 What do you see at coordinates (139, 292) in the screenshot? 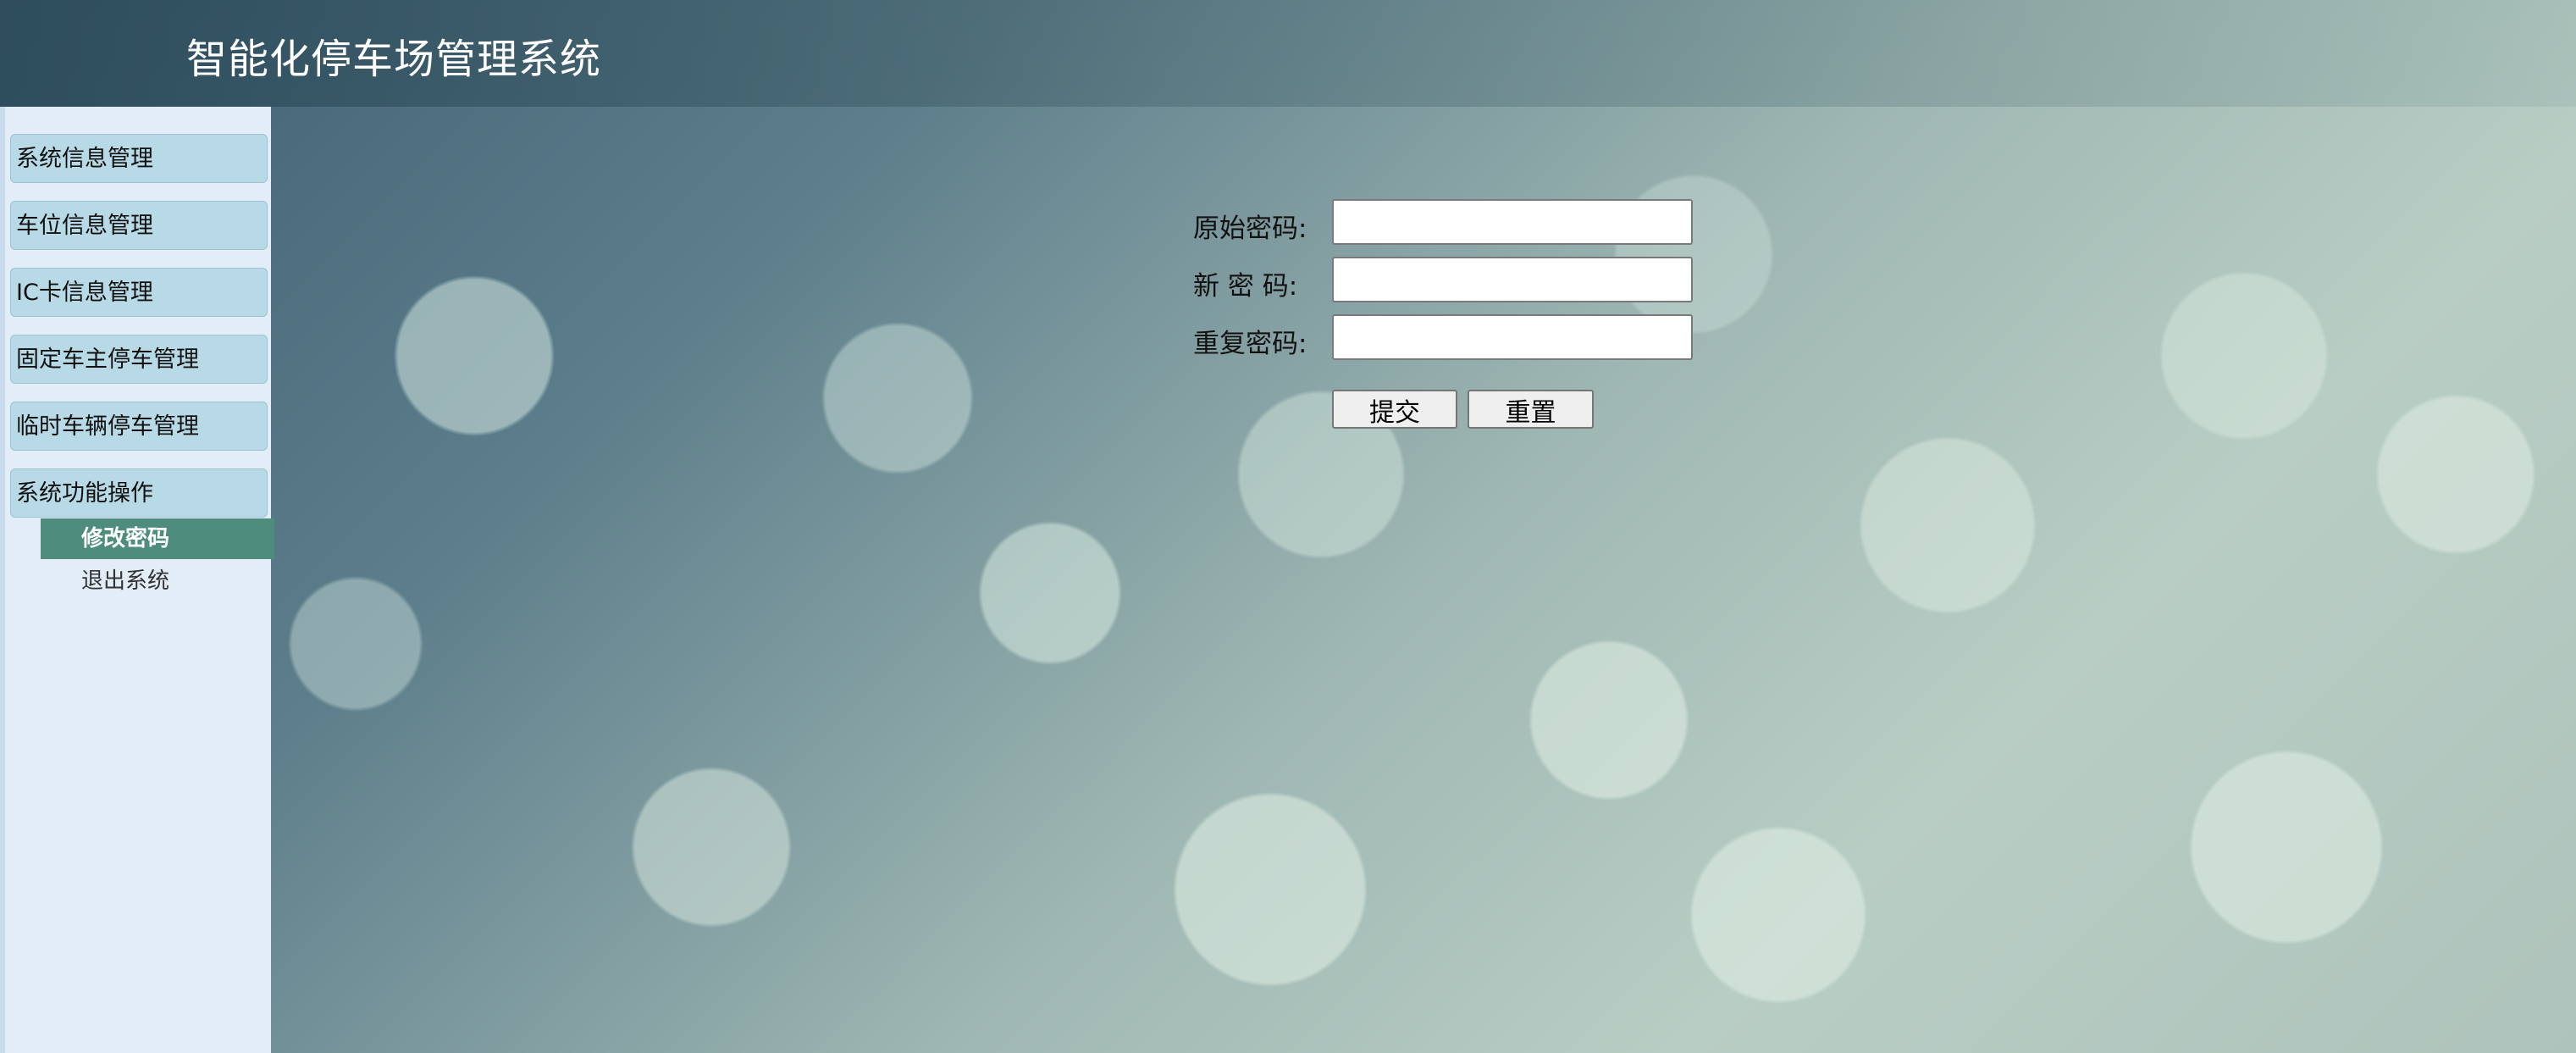
I see `menu-ic-card-info: IC卡信息管理` at bounding box center [139, 292].